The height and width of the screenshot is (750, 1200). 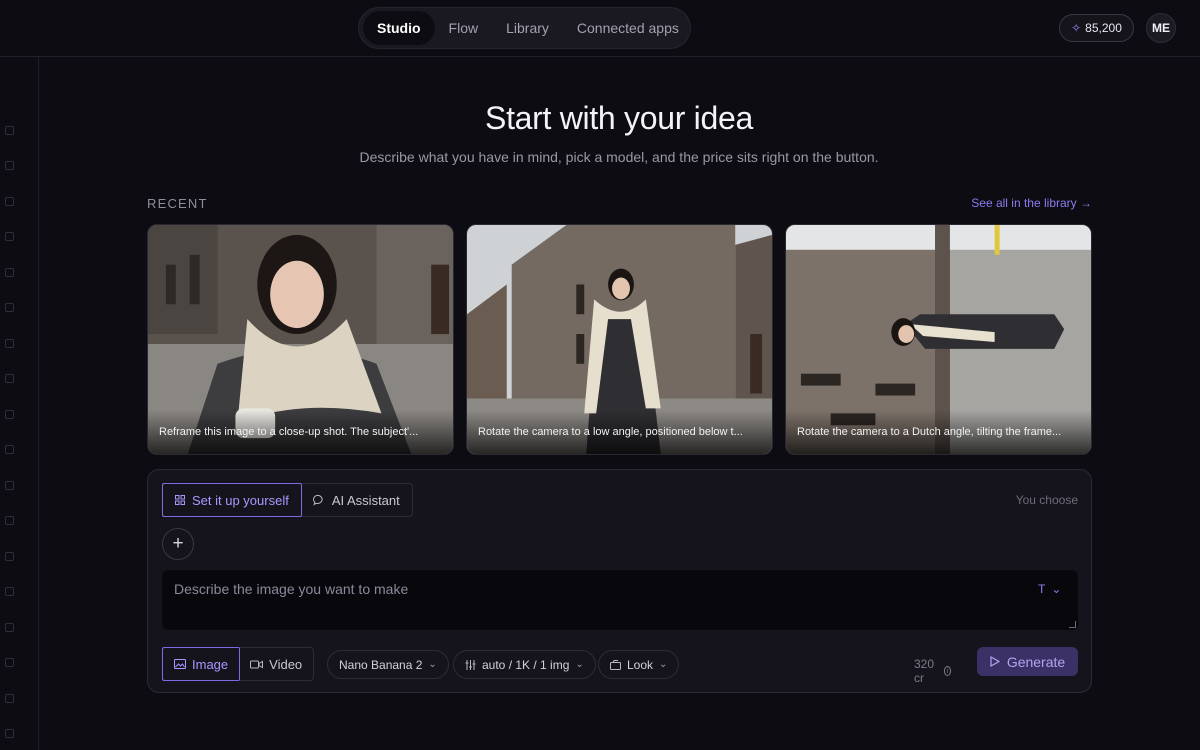 I want to click on settings-value: auto / 1K / 1 img, so click(x=526, y=664).